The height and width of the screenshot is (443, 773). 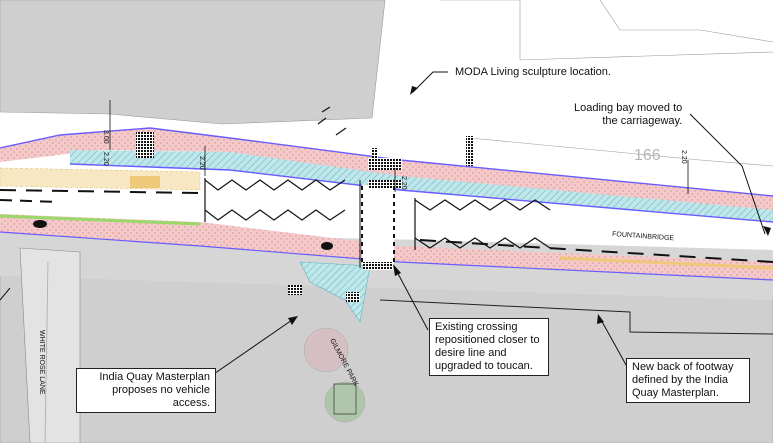 What do you see at coordinates (40, 224) in the screenshot?
I see `bollard-west` at bounding box center [40, 224].